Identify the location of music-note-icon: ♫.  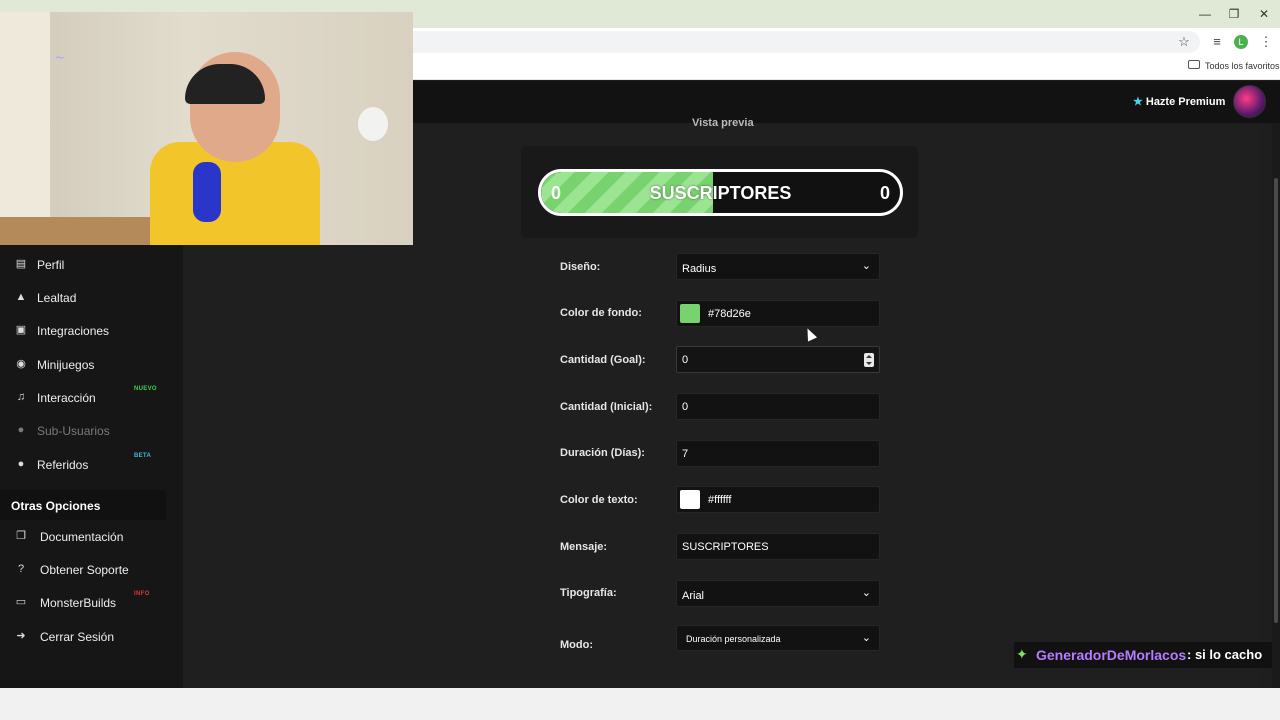
(21, 397).